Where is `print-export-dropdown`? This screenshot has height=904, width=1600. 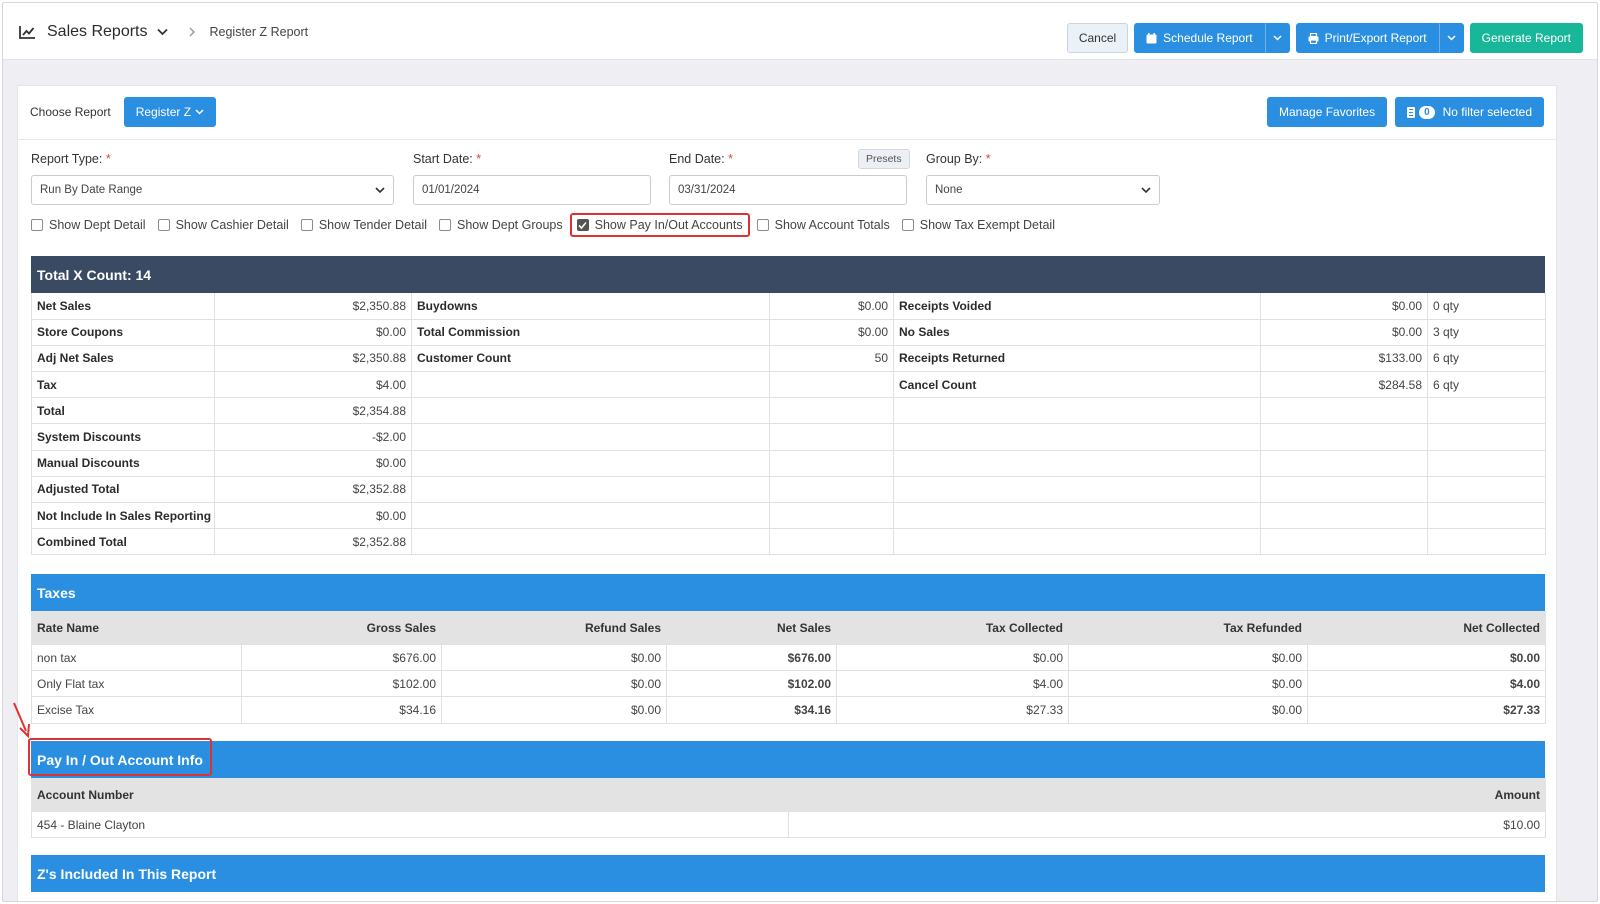
print-export-dropdown is located at coordinates (1451, 38).